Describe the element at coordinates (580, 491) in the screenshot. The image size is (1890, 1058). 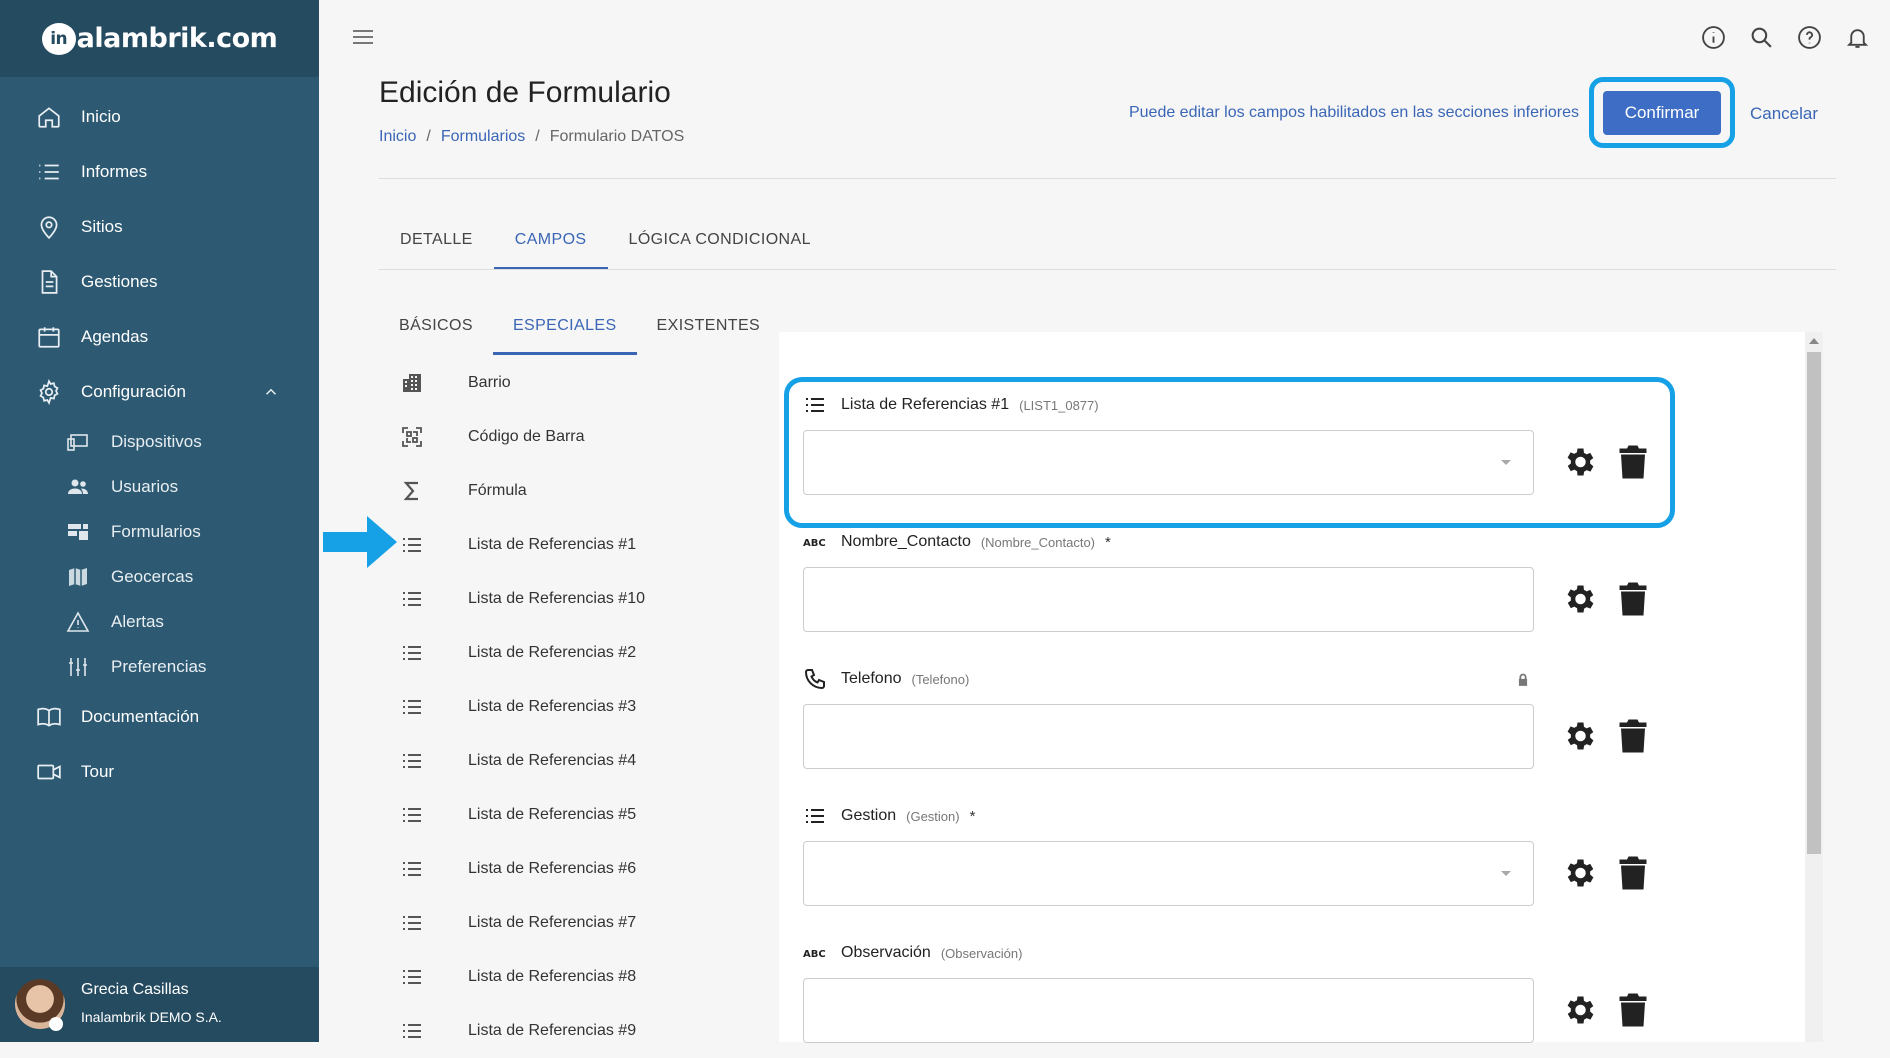
I see `field-type-formula: Fórmula` at that location.